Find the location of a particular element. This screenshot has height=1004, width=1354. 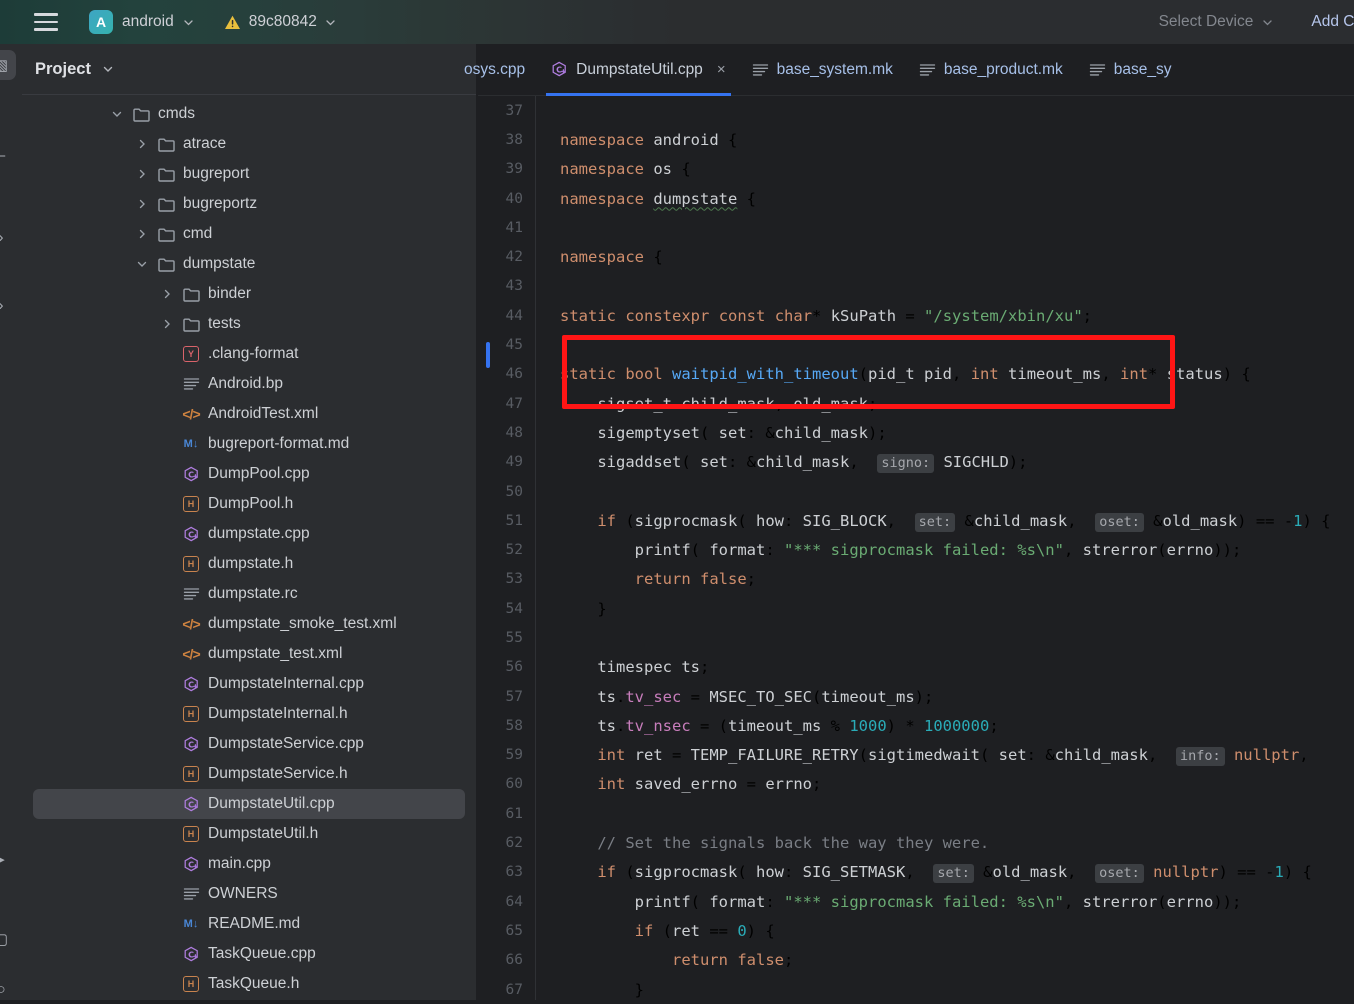

code-line: 41 is located at coordinates (916, 228).